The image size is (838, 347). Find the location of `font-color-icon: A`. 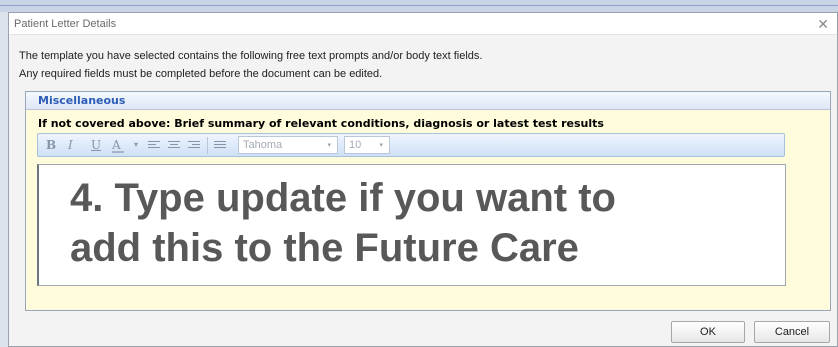

font-color-icon: A is located at coordinates (116, 145).